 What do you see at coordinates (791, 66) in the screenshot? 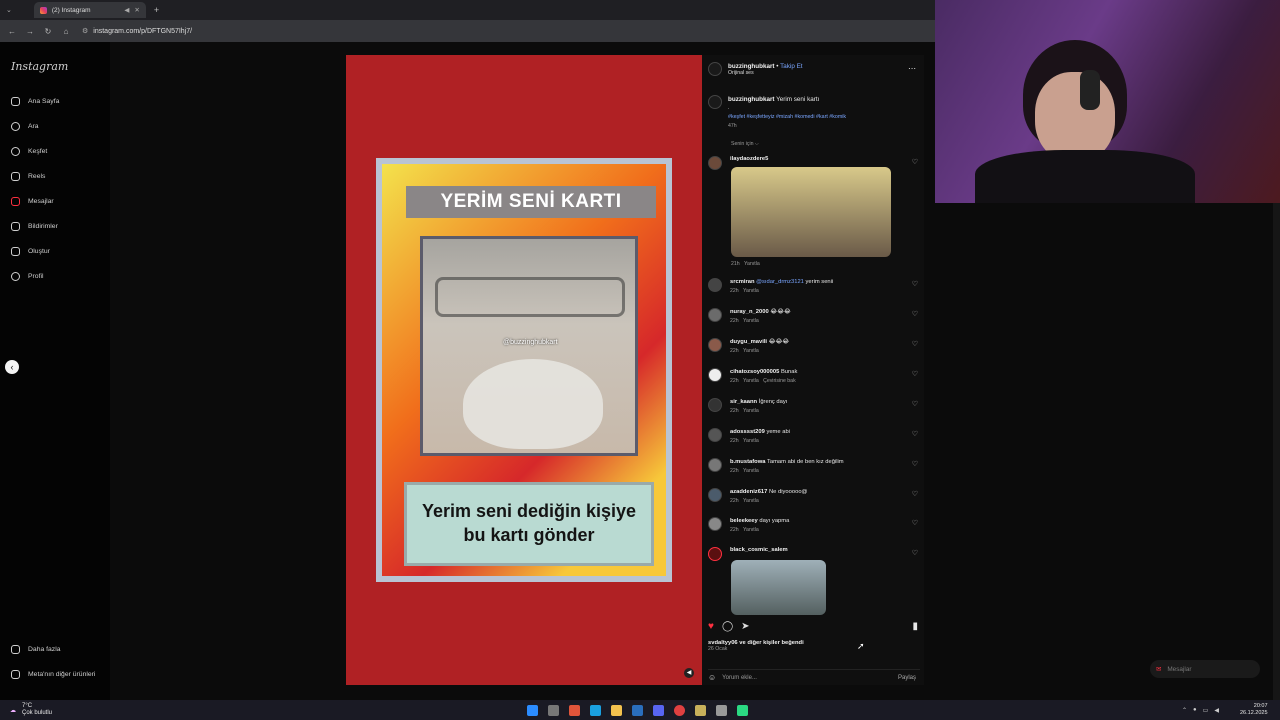
I see `follow-button: Takip Et` at bounding box center [791, 66].